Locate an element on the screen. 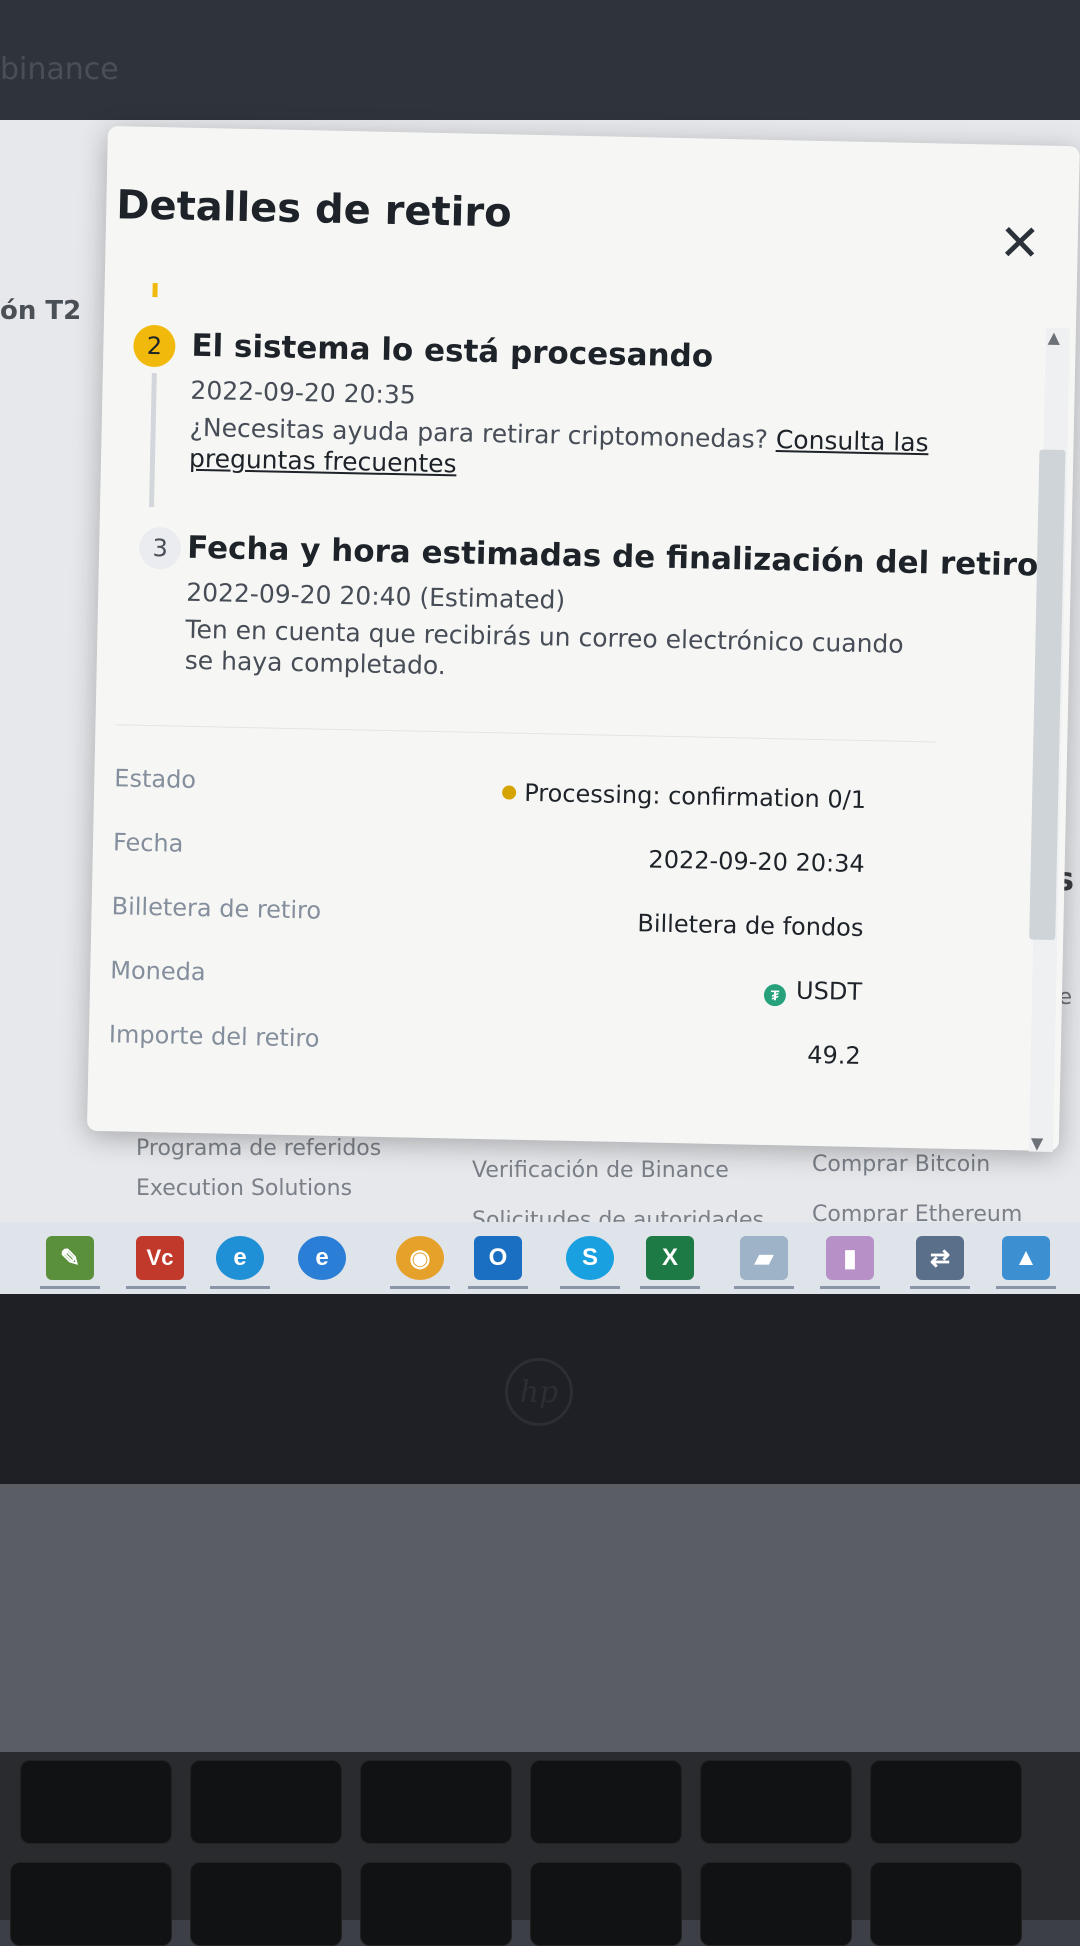  step-timestamp: 2022-09-20 20:35 is located at coordinates (303, 392).